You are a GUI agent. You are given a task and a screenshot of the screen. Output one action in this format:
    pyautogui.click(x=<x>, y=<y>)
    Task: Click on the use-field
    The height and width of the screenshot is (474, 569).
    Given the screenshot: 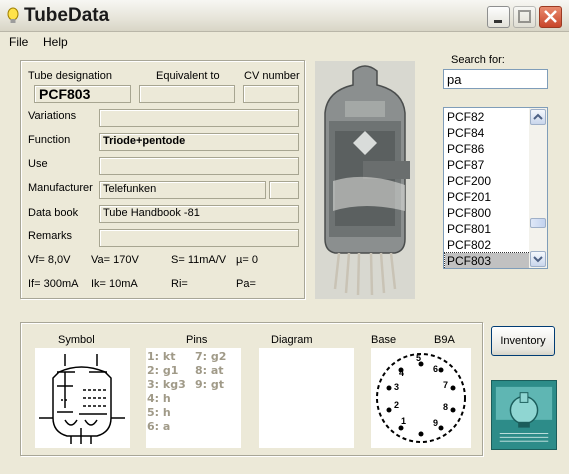 What is the action you would take?
    pyautogui.click(x=199, y=166)
    